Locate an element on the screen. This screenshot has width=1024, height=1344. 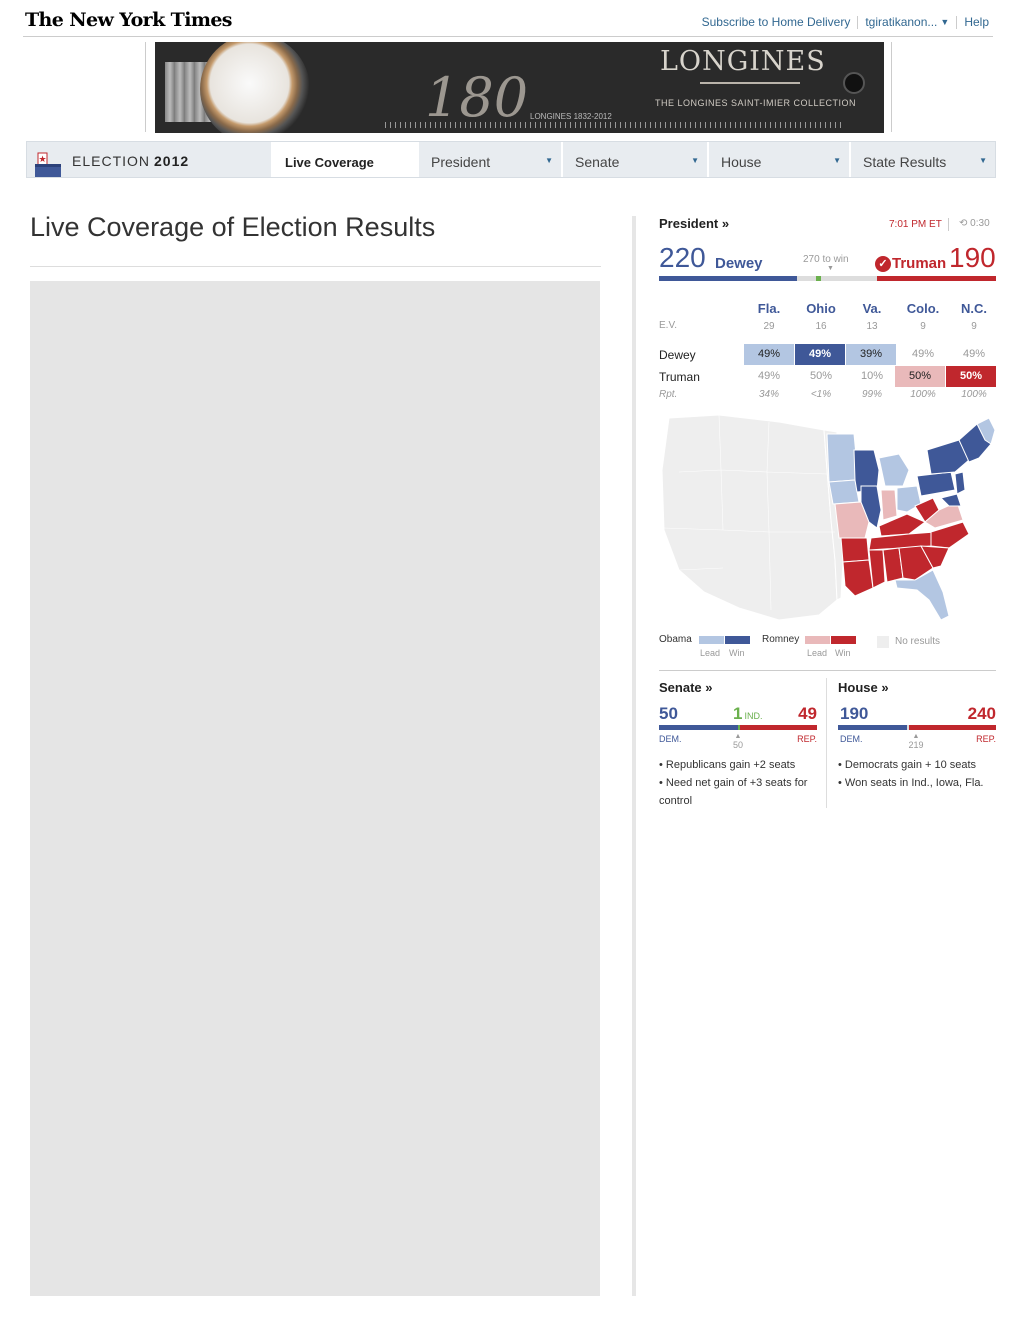
senate-dem-seats: 50 is located at coordinates (668, 713).